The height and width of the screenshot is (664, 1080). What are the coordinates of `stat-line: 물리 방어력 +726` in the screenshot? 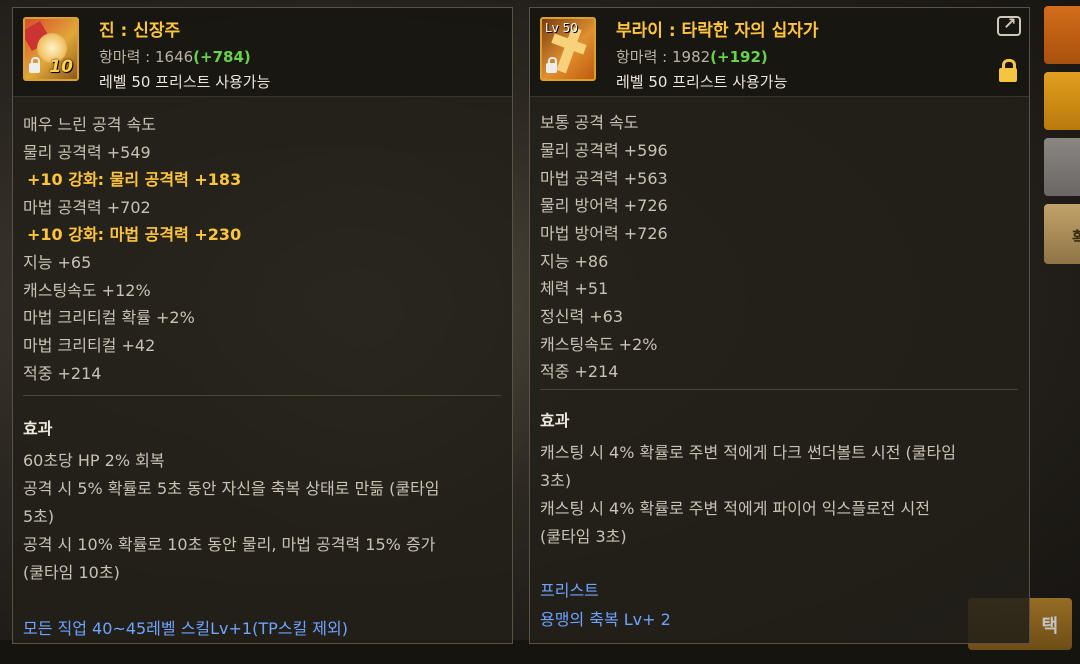 It's located at (604, 205).